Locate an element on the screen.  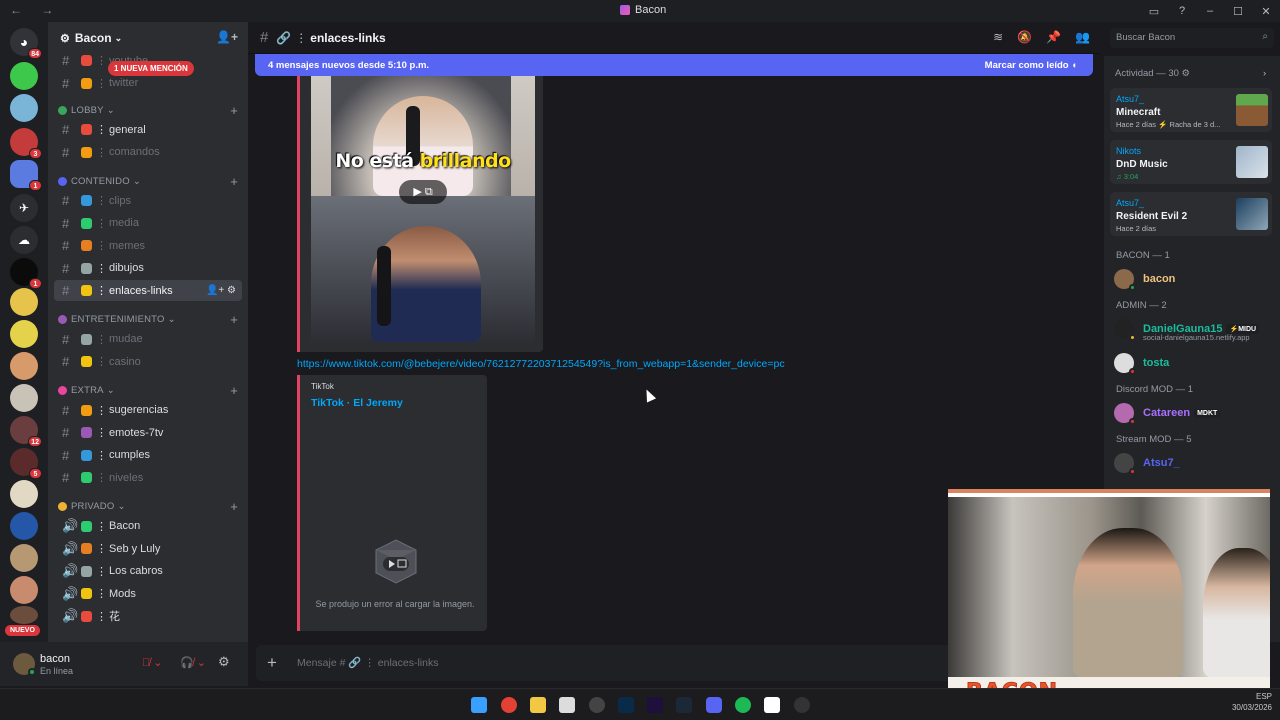
channel-item: # ⋮ enlaces-links 👤+ ⚙ is located at coordinates (148, 290).